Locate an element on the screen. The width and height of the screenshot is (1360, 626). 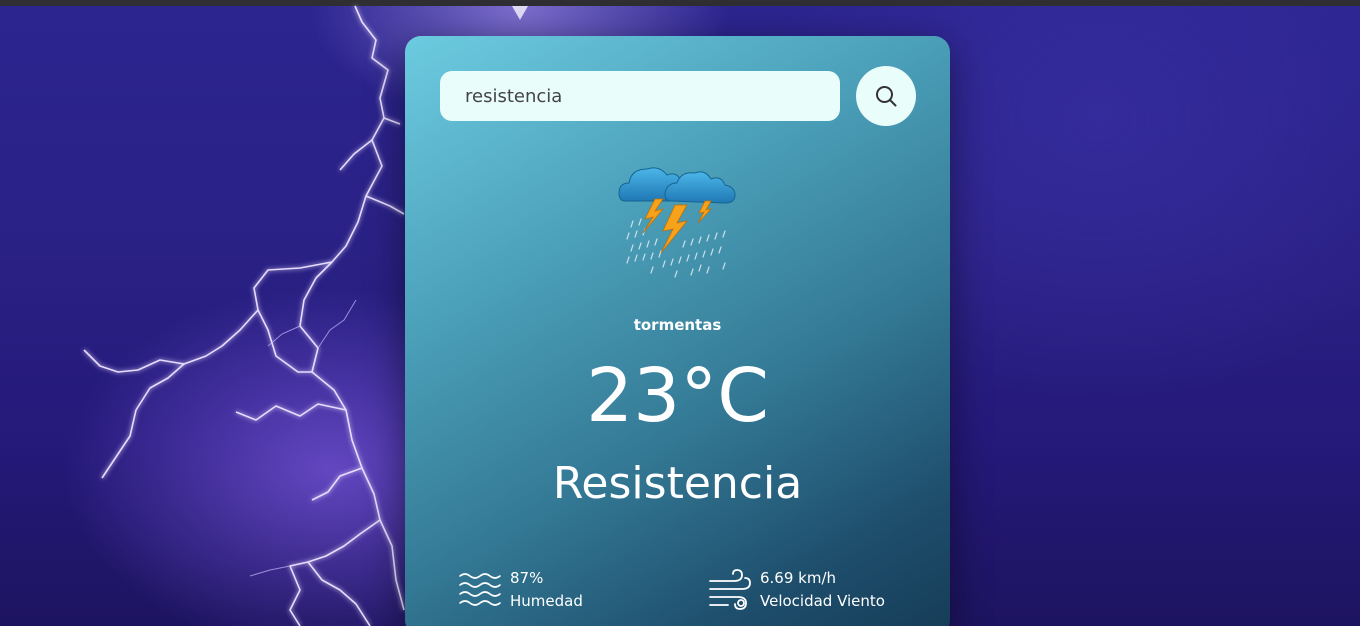
search-icon is located at coordinates (886, 96).